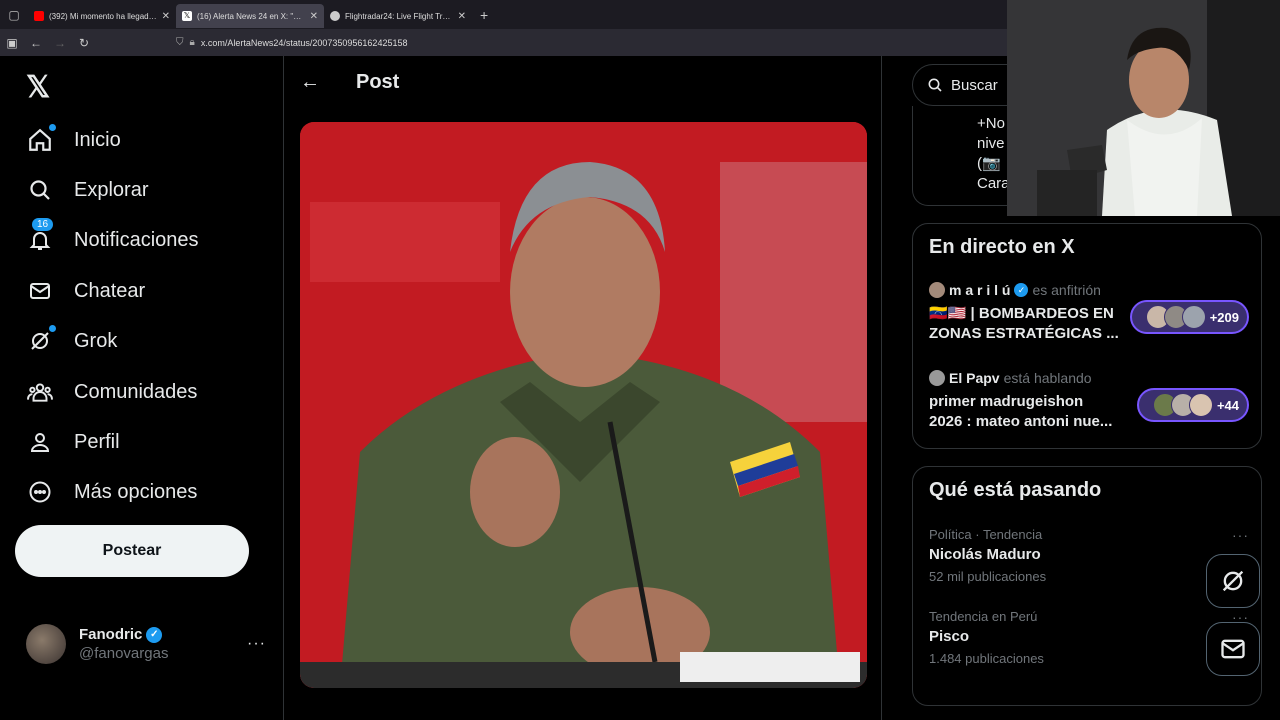 This screenshot has height=720, width=1280. Describe the element at coordinates (378, 82) in the screenshot. I see `page-title: Post` at that location.